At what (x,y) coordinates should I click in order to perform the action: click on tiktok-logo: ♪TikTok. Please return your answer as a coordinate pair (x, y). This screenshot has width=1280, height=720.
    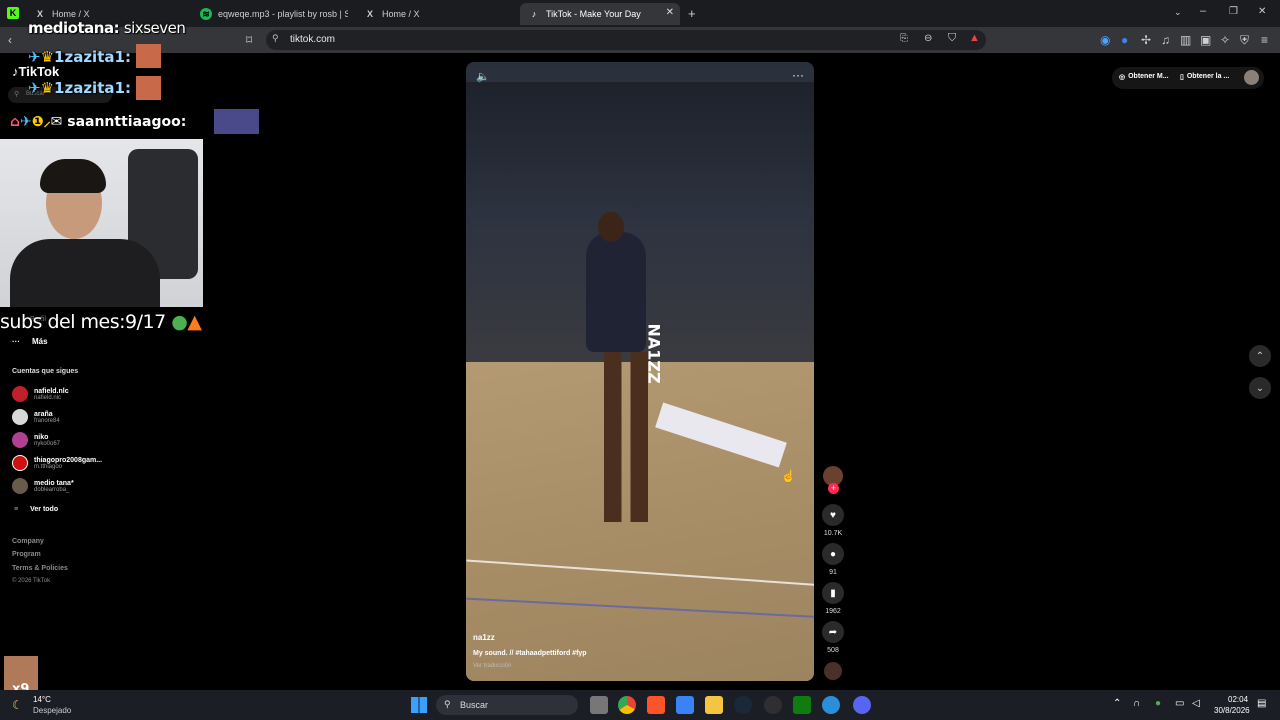
    Looking at the image, I should click on (35, 71).